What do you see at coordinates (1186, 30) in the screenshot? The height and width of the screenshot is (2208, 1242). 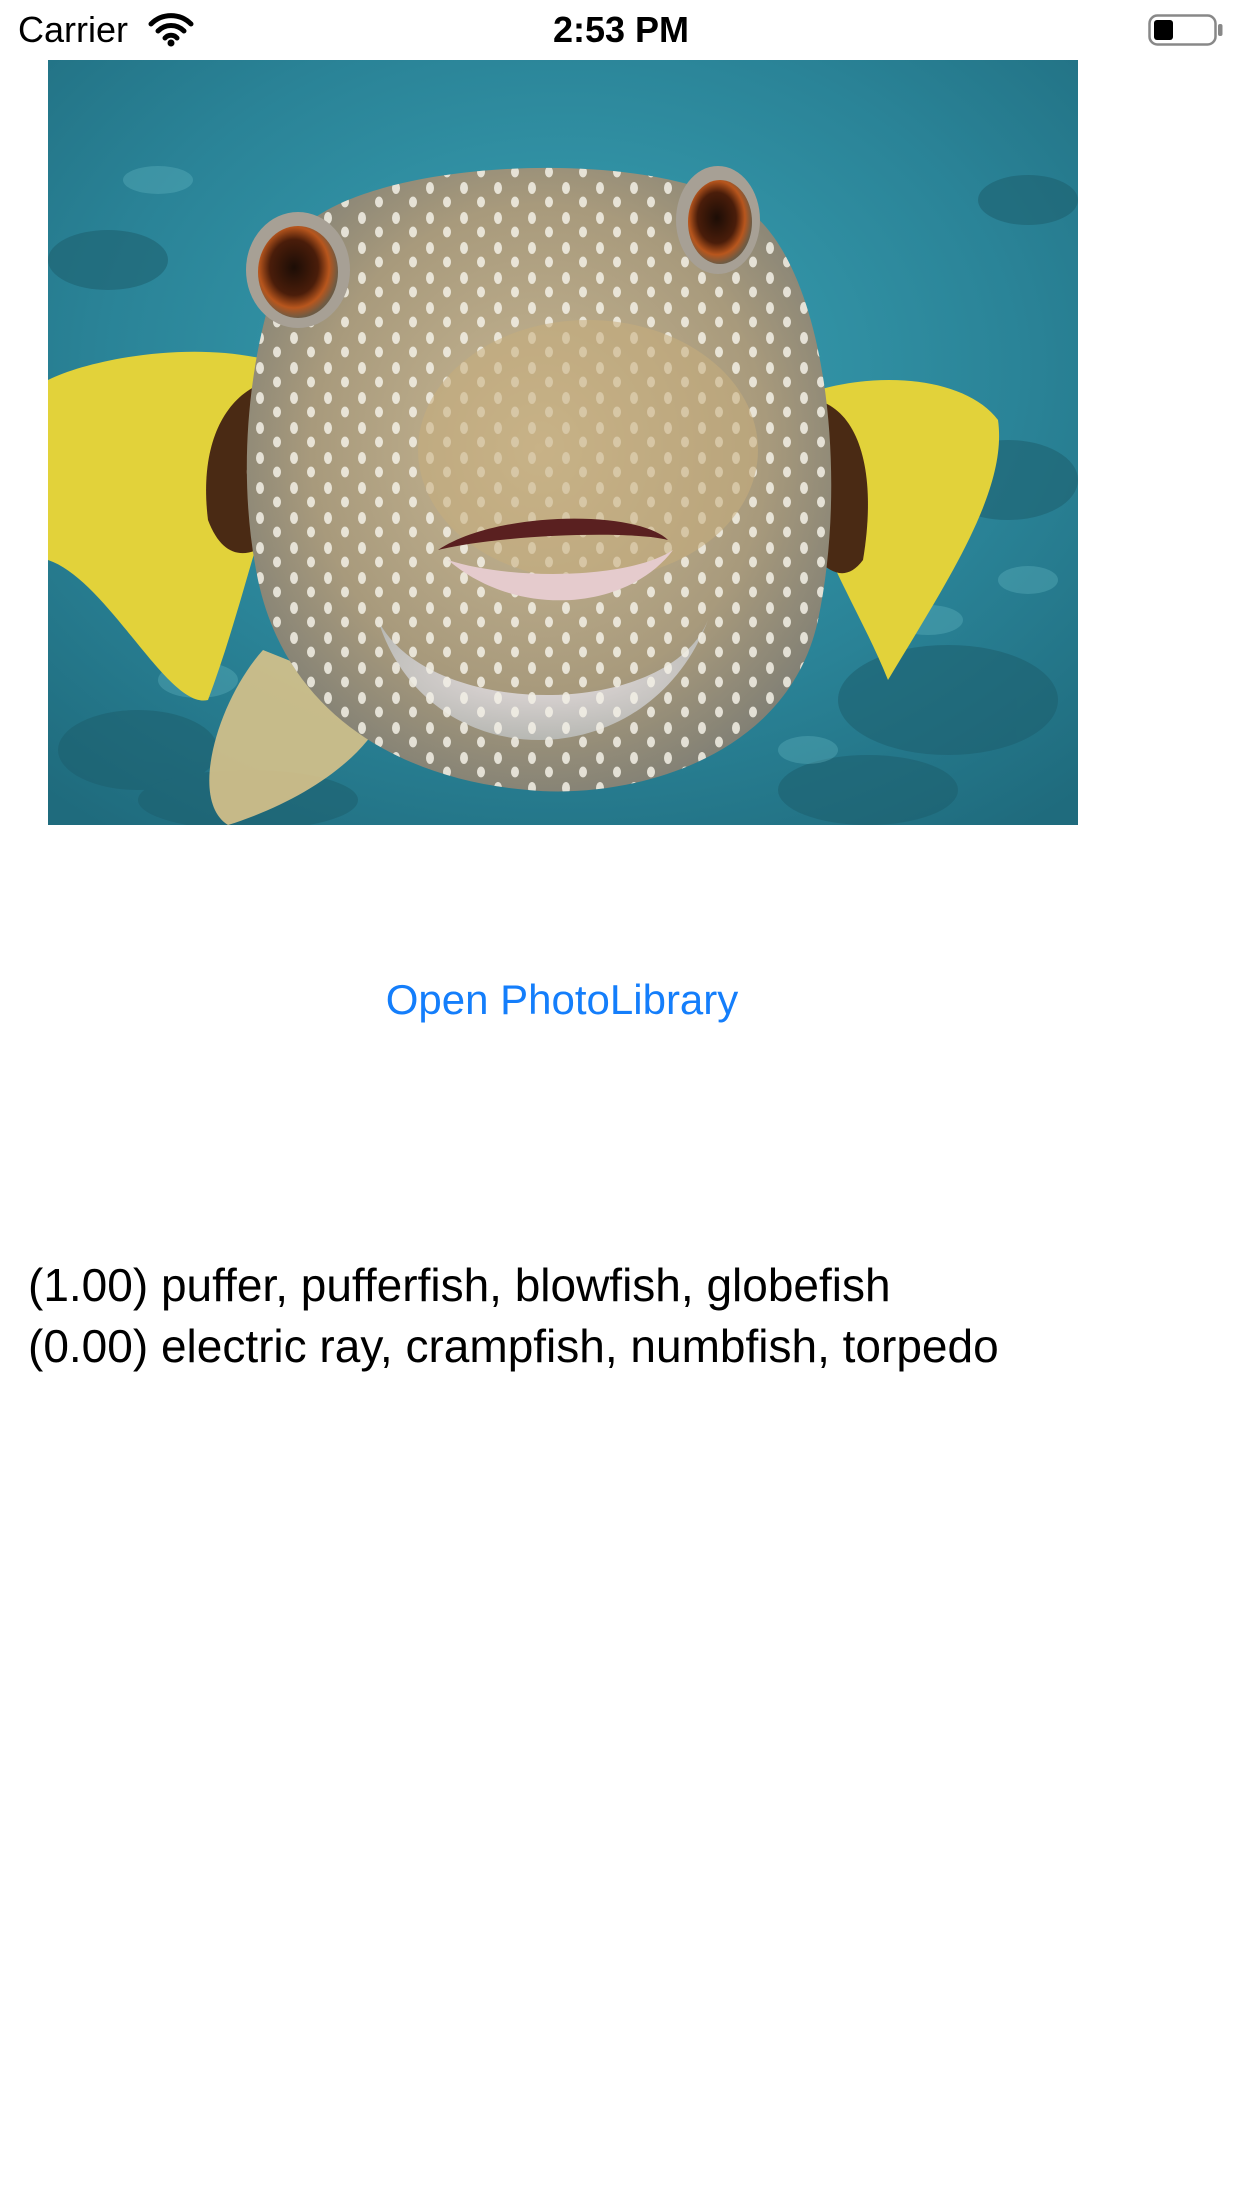 I see `battery-icon` at bounding box center [1186, 30].